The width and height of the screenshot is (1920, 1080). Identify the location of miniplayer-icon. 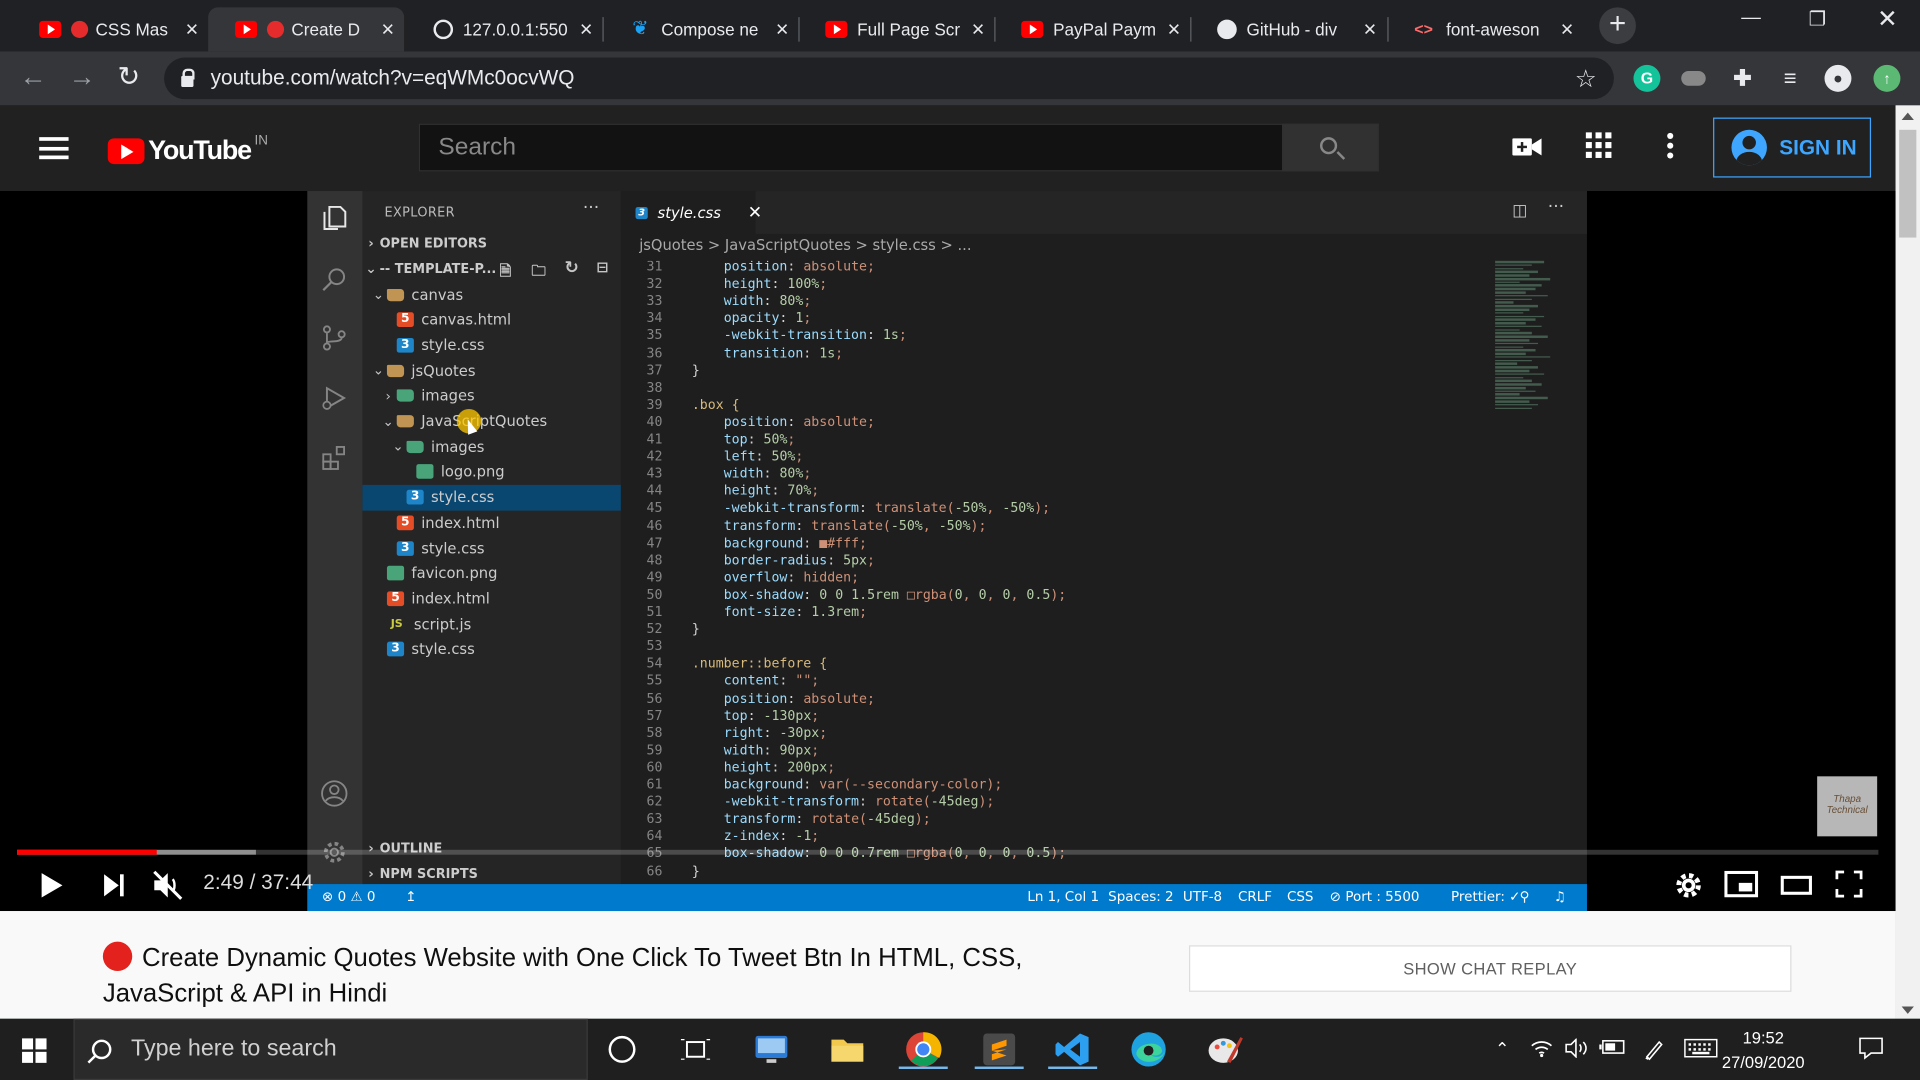
(1741, 887).